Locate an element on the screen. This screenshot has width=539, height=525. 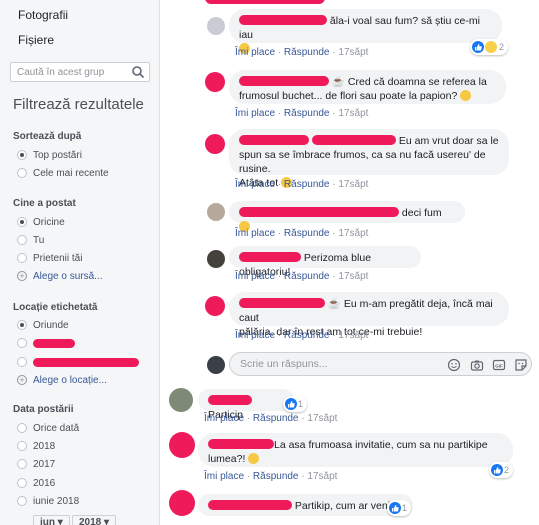
date-any: Orice dată is located at coordinates (48, 428).